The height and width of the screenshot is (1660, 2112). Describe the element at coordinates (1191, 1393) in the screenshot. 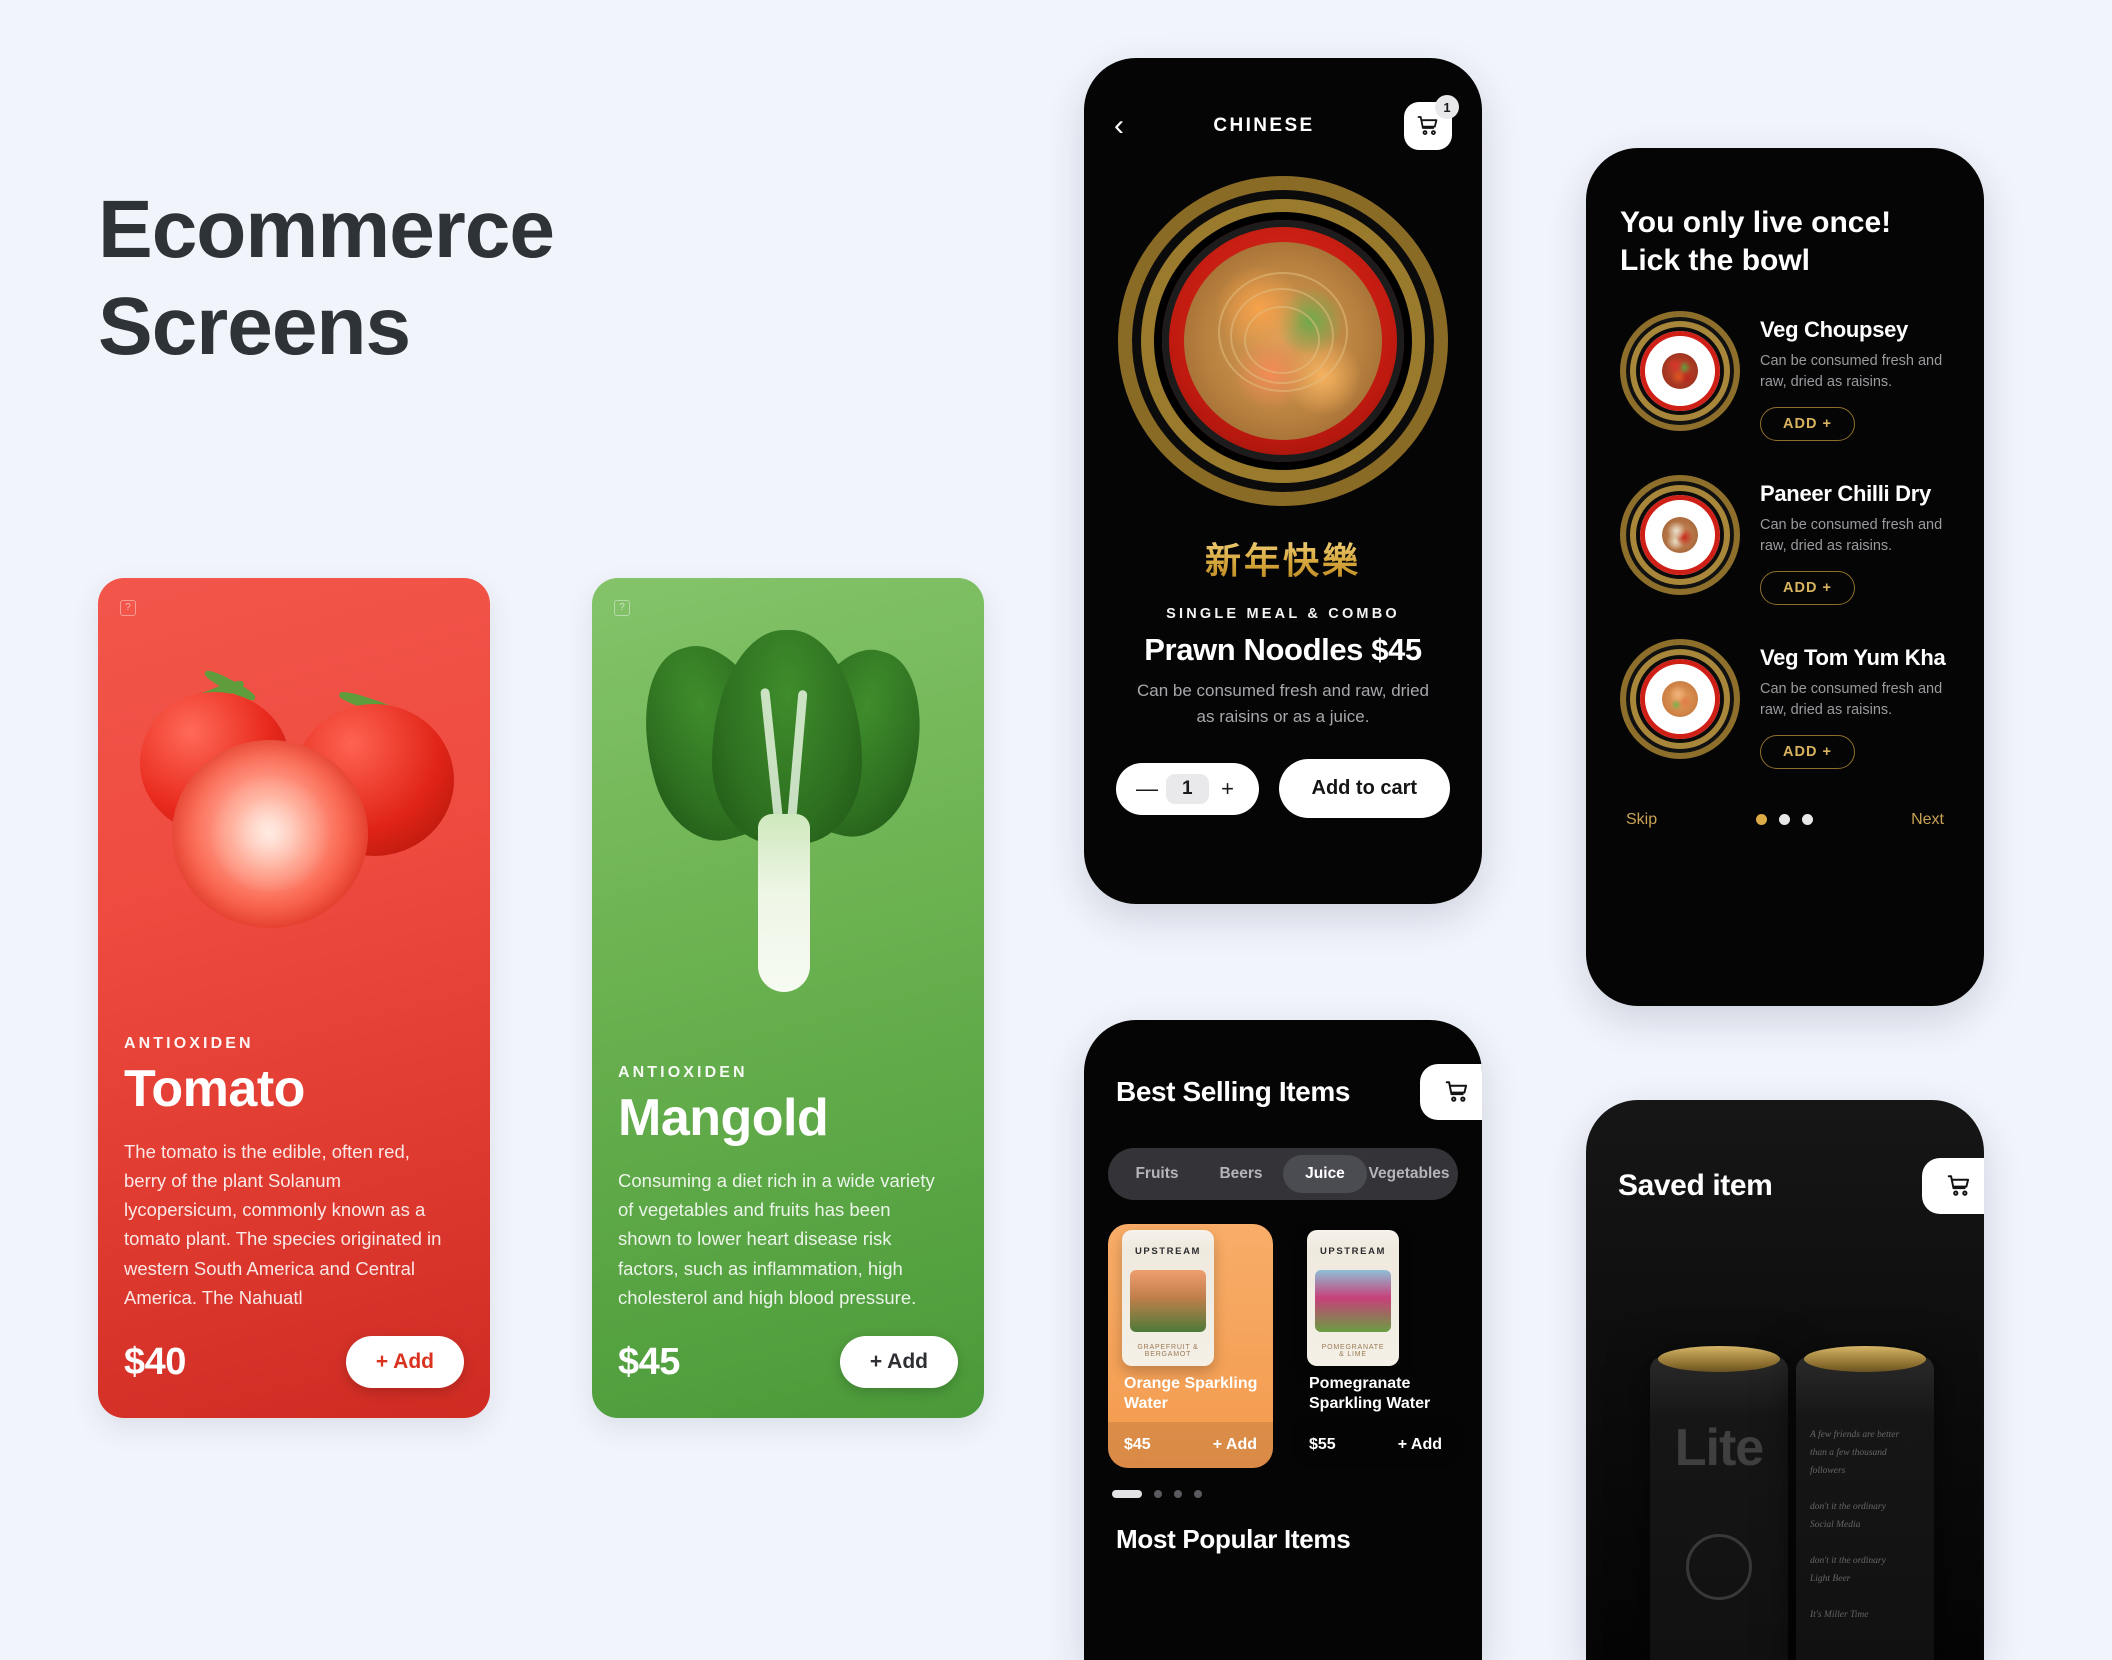

I see `beverage-name: Orange Sparkling Water` at that location.